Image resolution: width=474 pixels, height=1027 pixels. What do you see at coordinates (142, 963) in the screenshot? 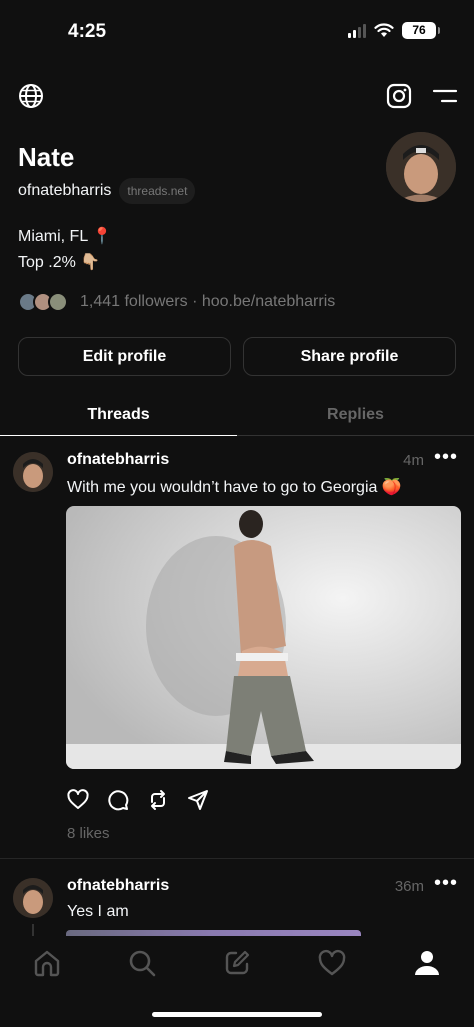
I see `search-icon` at bounding box center [142, 963].